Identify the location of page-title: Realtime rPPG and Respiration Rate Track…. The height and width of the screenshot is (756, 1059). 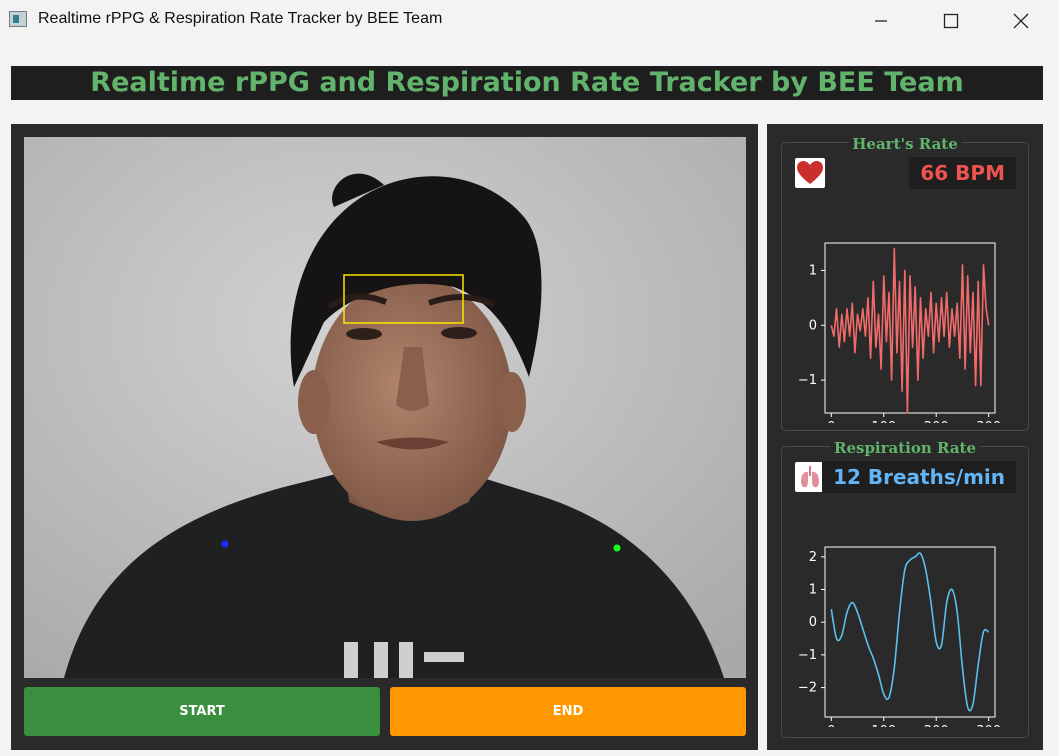
(527, 82).